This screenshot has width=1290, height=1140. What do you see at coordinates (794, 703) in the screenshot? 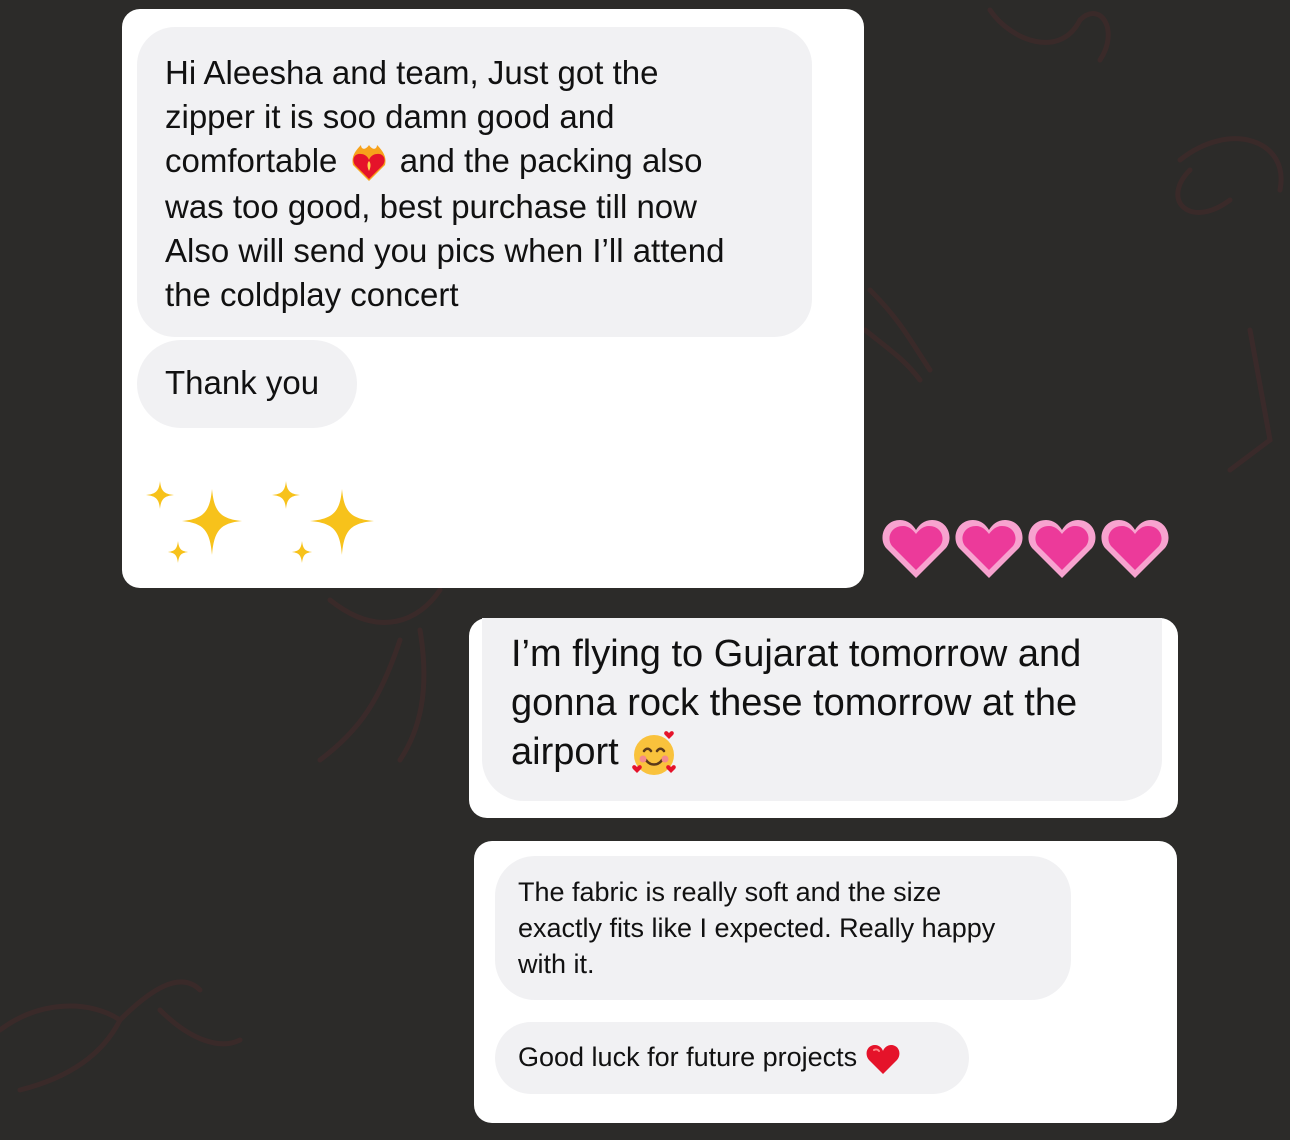
I see `message-line: gonna rock these tomorrow at the` at bounding box center [794, 703].